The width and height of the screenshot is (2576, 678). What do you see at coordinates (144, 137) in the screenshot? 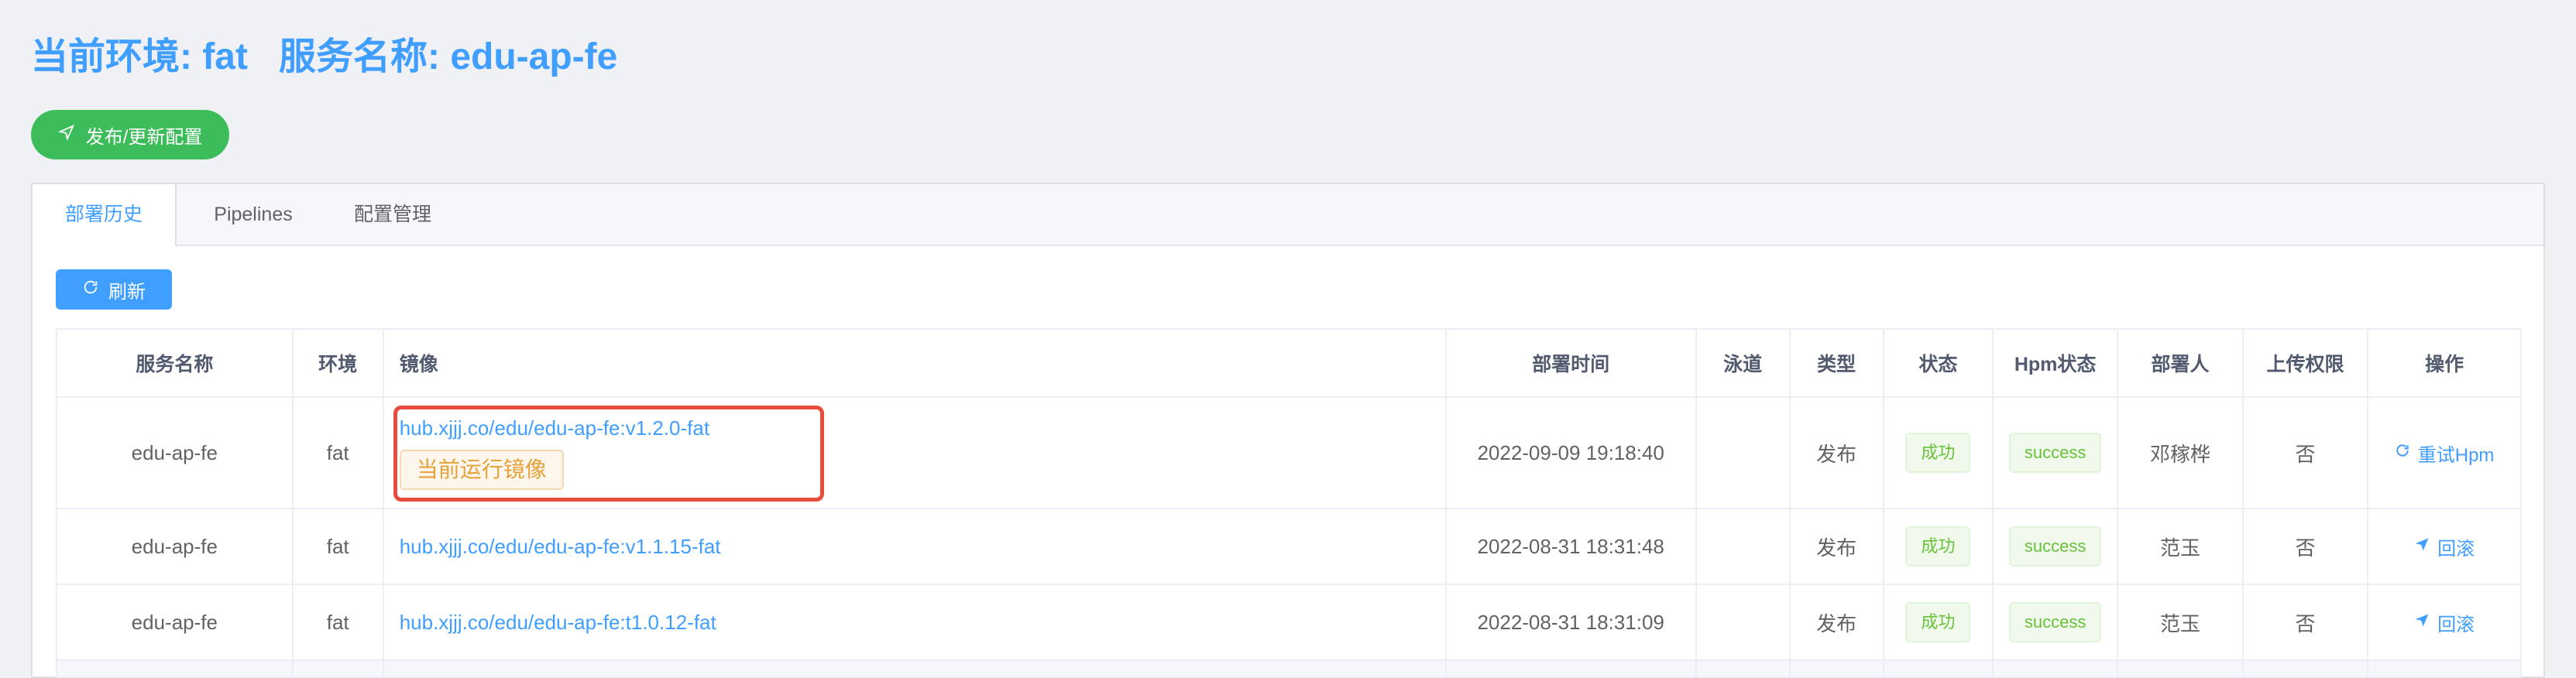
I see `publish-config-label: 发布/更新配置` at bounding box center [144, 137].